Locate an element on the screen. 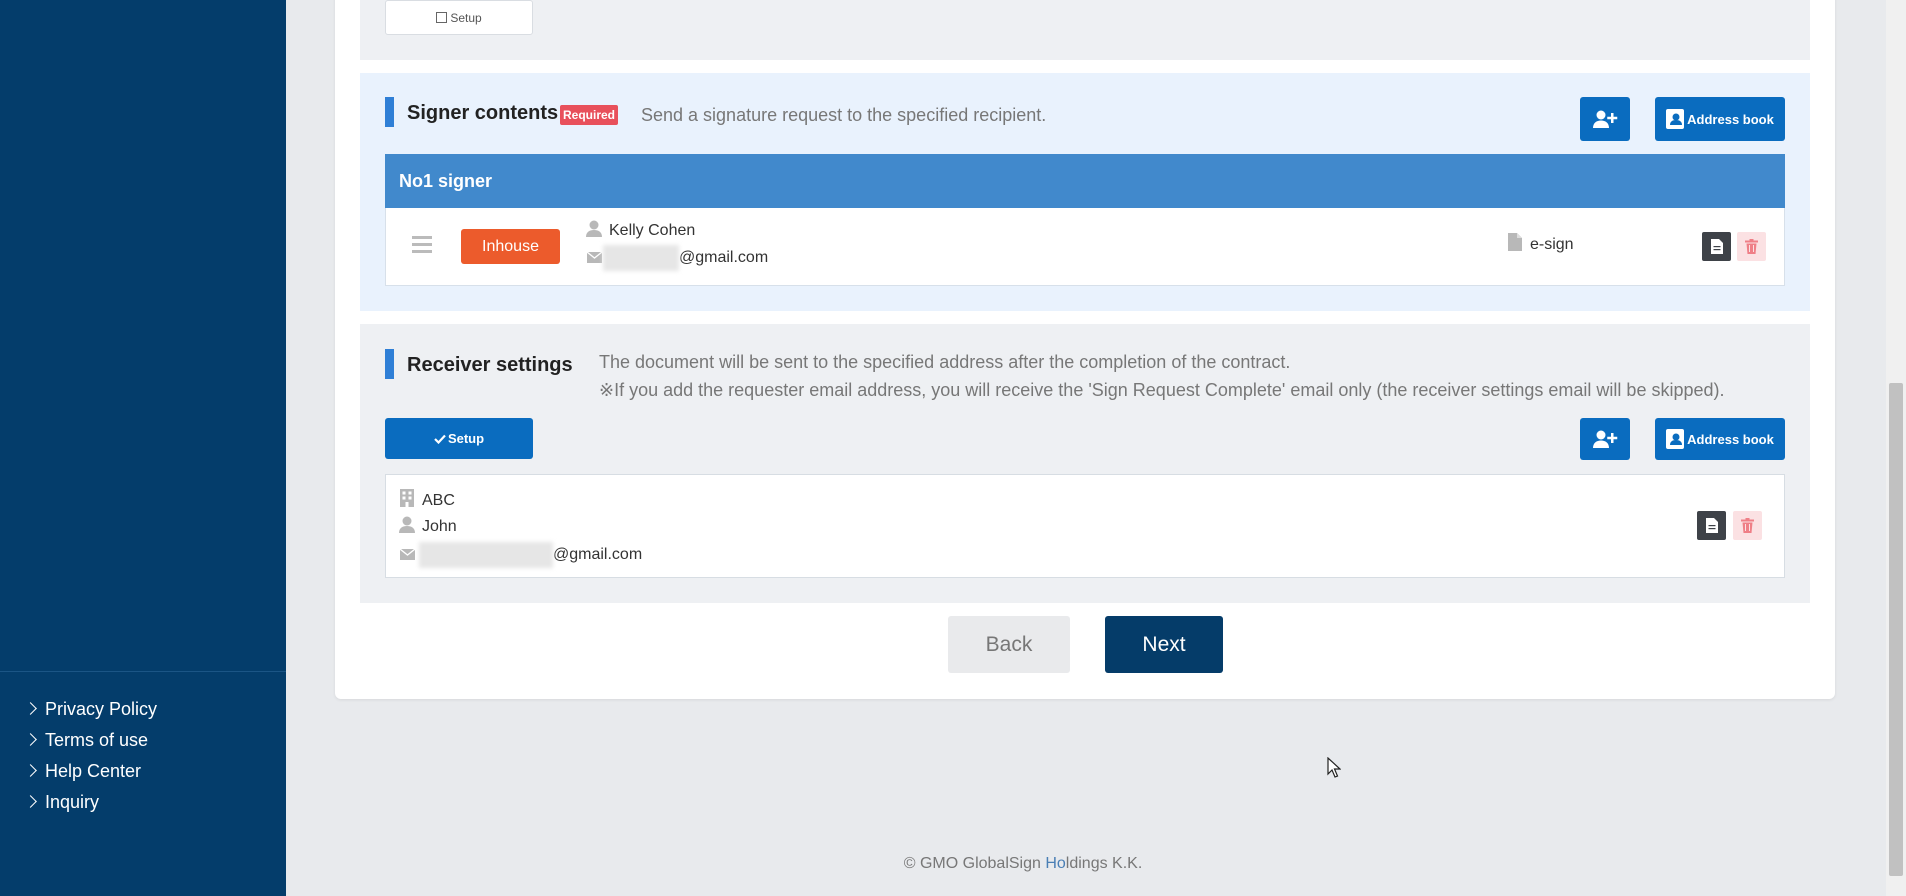 The width and height of the screenshot is (1906, 896). privacy-policy-link: Privacy Policy is located at coordinates (91, 709).